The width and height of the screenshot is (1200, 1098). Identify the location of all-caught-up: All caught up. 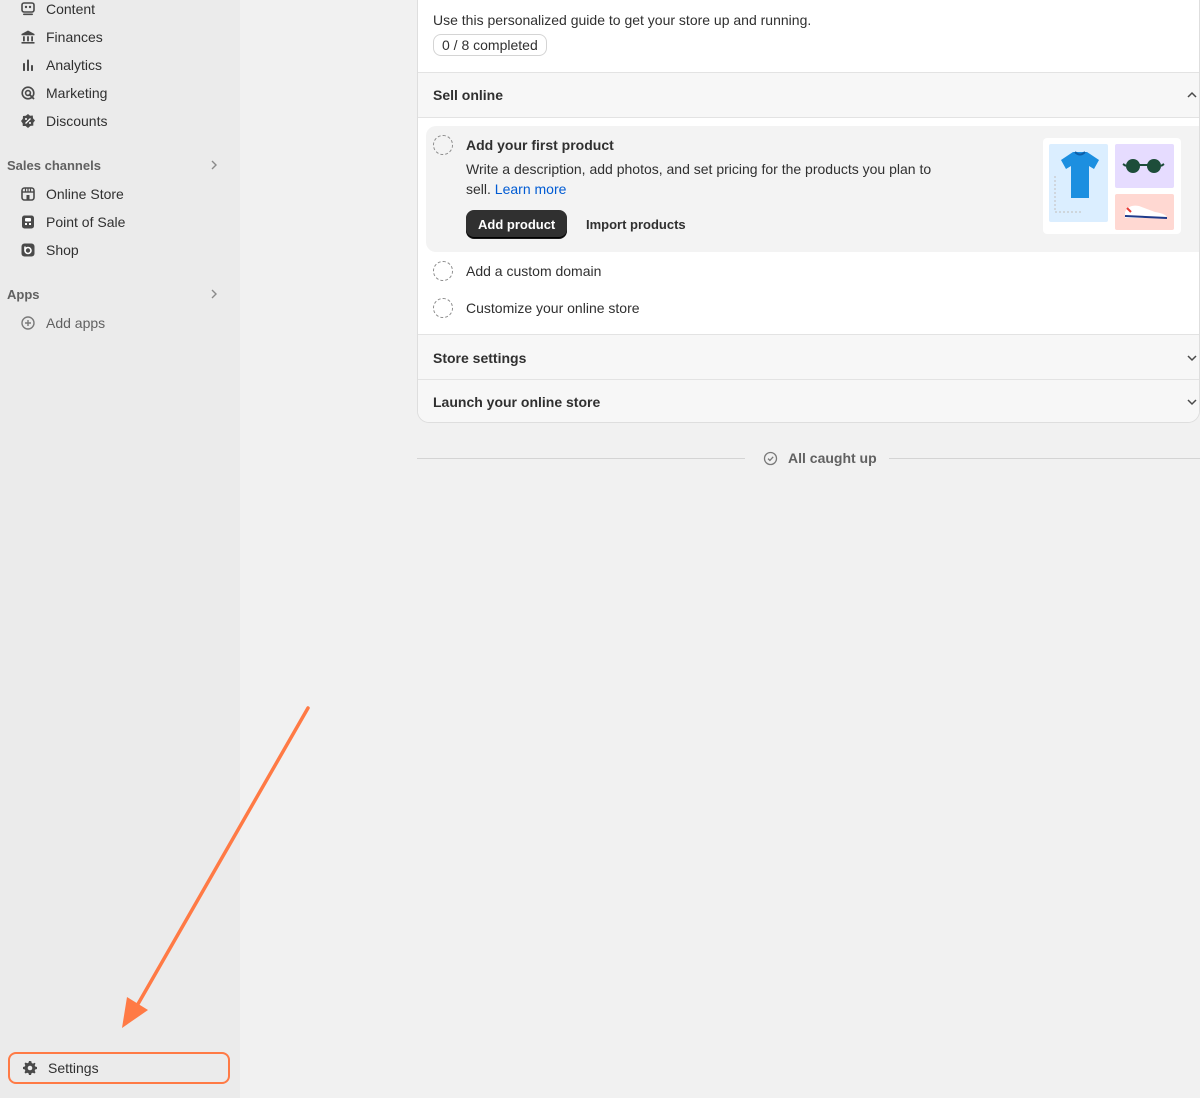
(820, 458).